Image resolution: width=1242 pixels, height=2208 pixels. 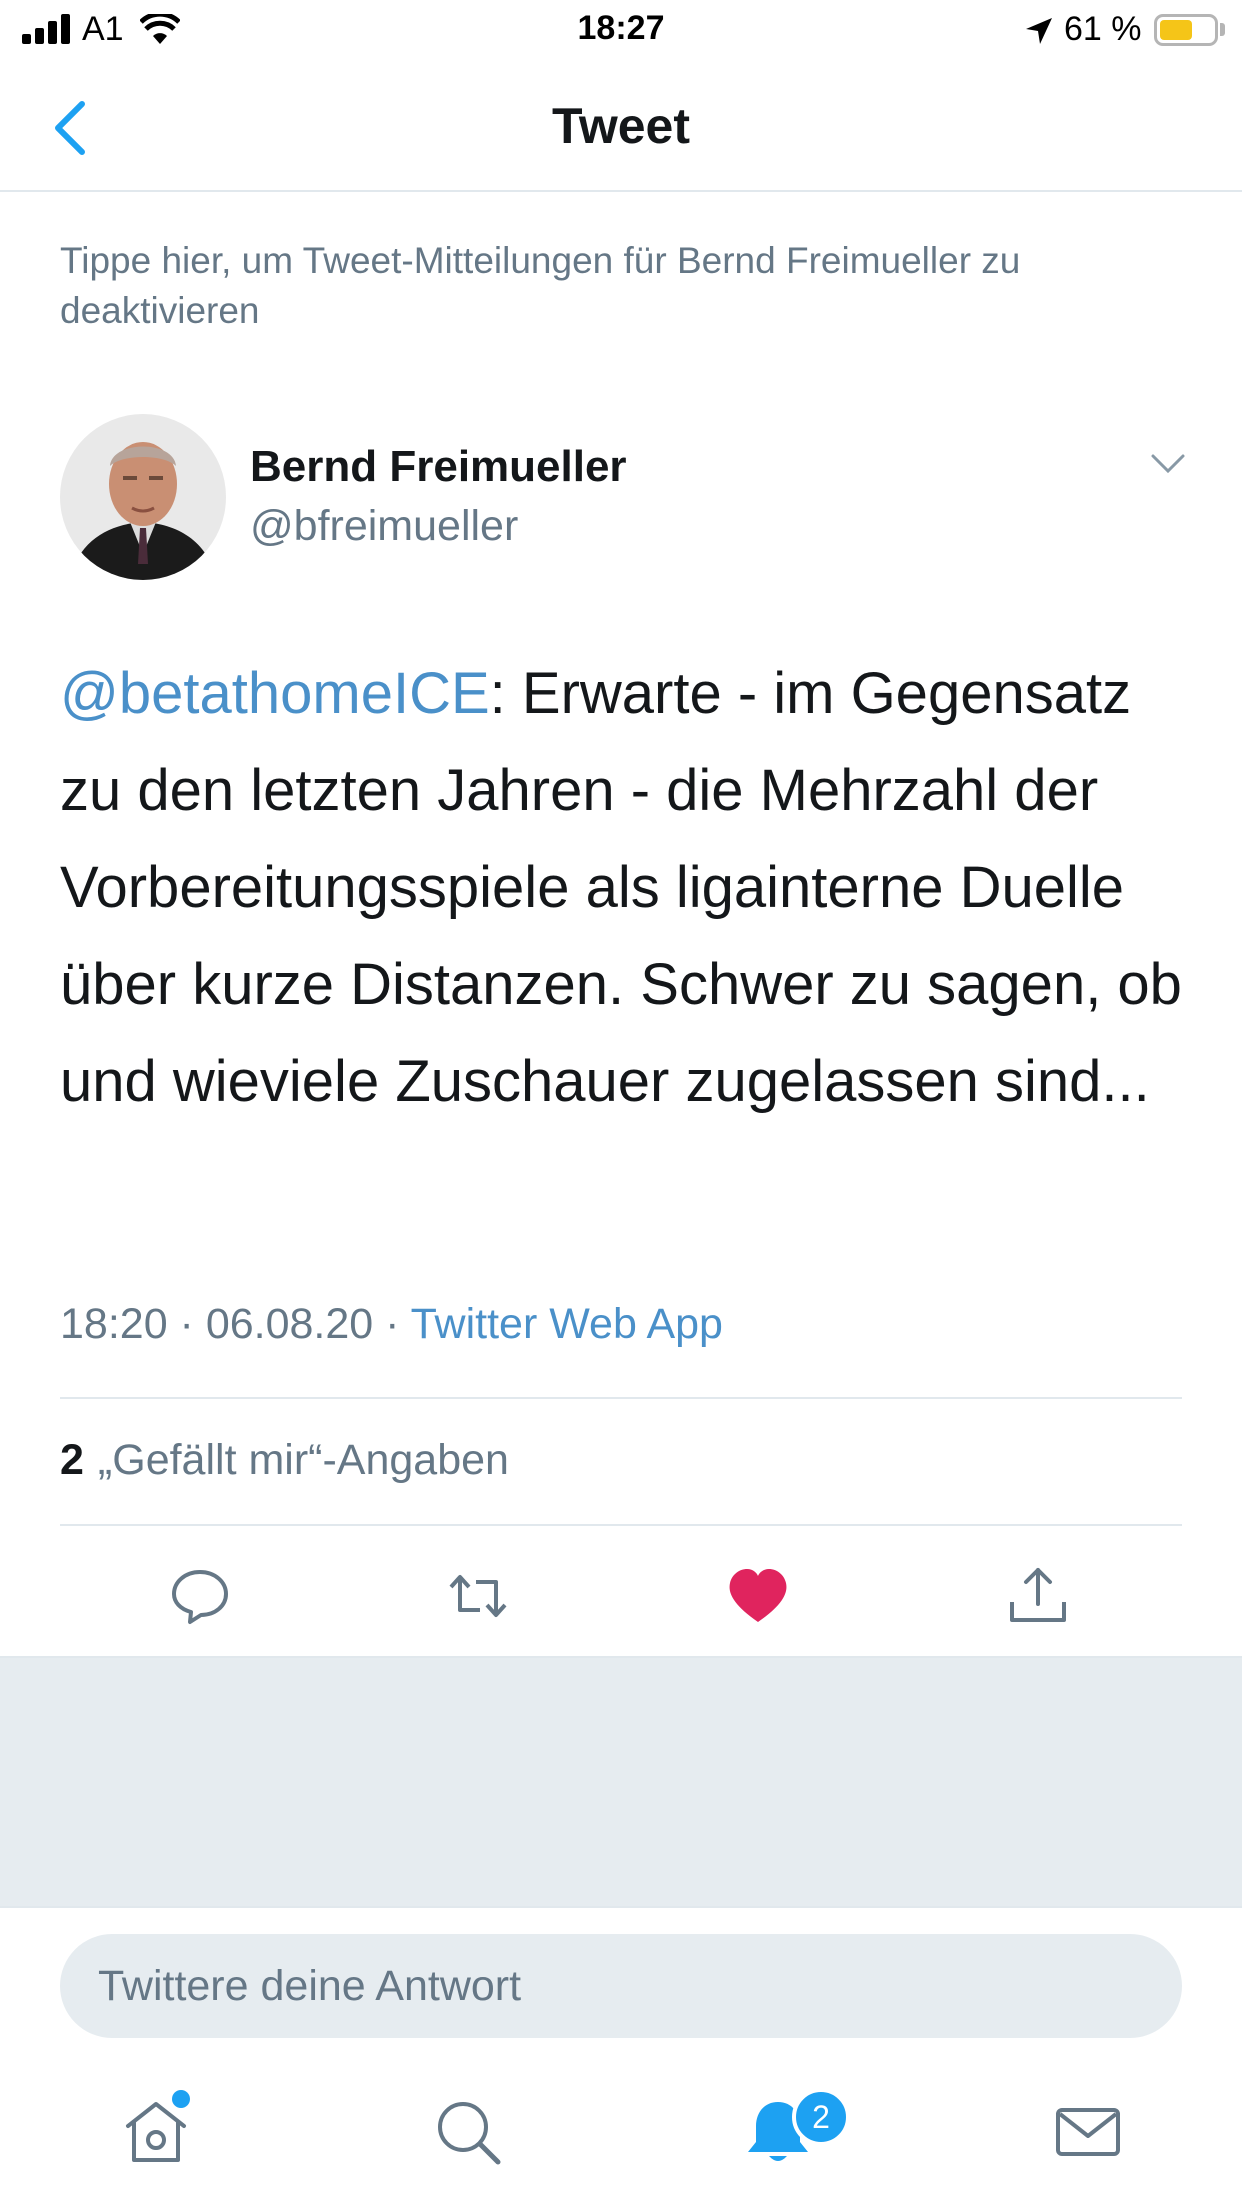 I want to click on like-icon, so click(x=758, y=1596).